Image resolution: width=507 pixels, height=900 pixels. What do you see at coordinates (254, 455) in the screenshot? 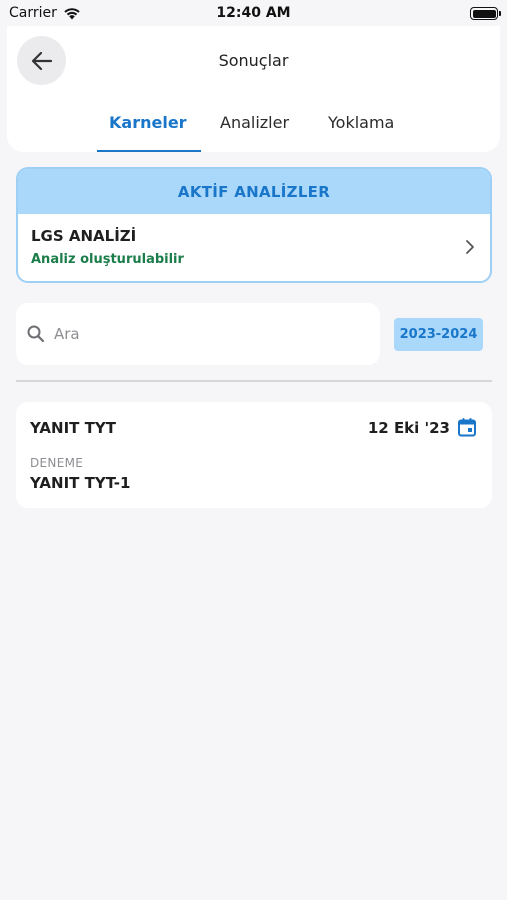
I see `result-card: YANIT TYT 12 Eki '23 DENEME YANIT TYT-1` at bounding box center [254, 455].